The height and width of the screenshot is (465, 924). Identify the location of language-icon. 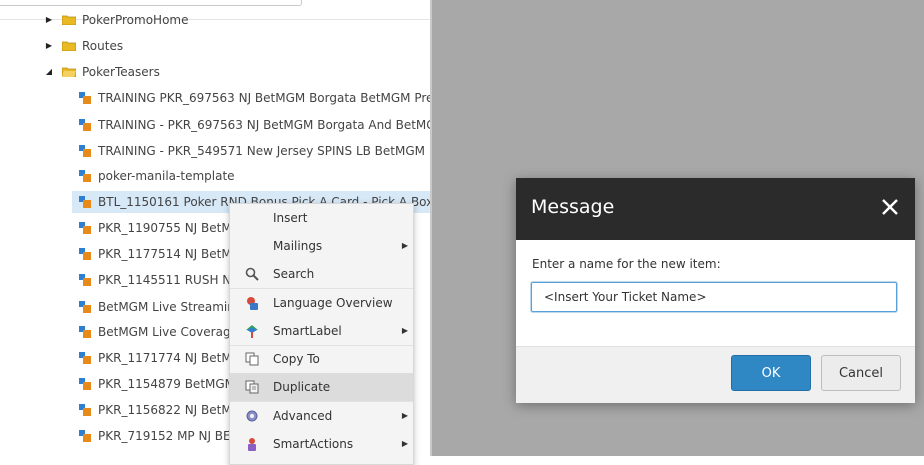
(252, 303).